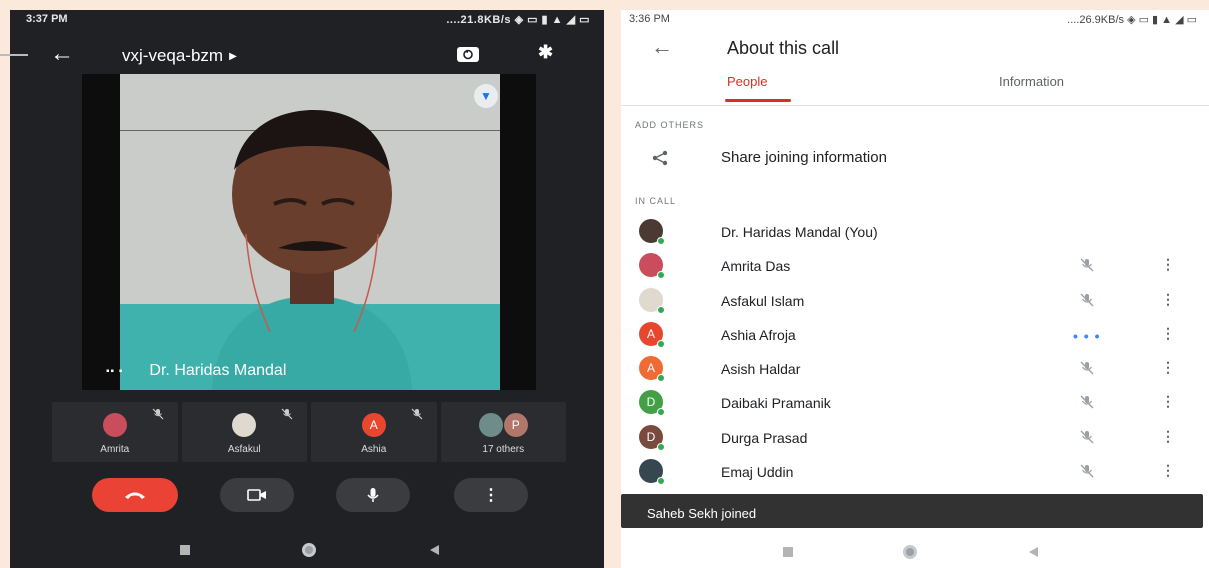  I want to click on participant-tile-others: P 17 others, so click(503, 432).